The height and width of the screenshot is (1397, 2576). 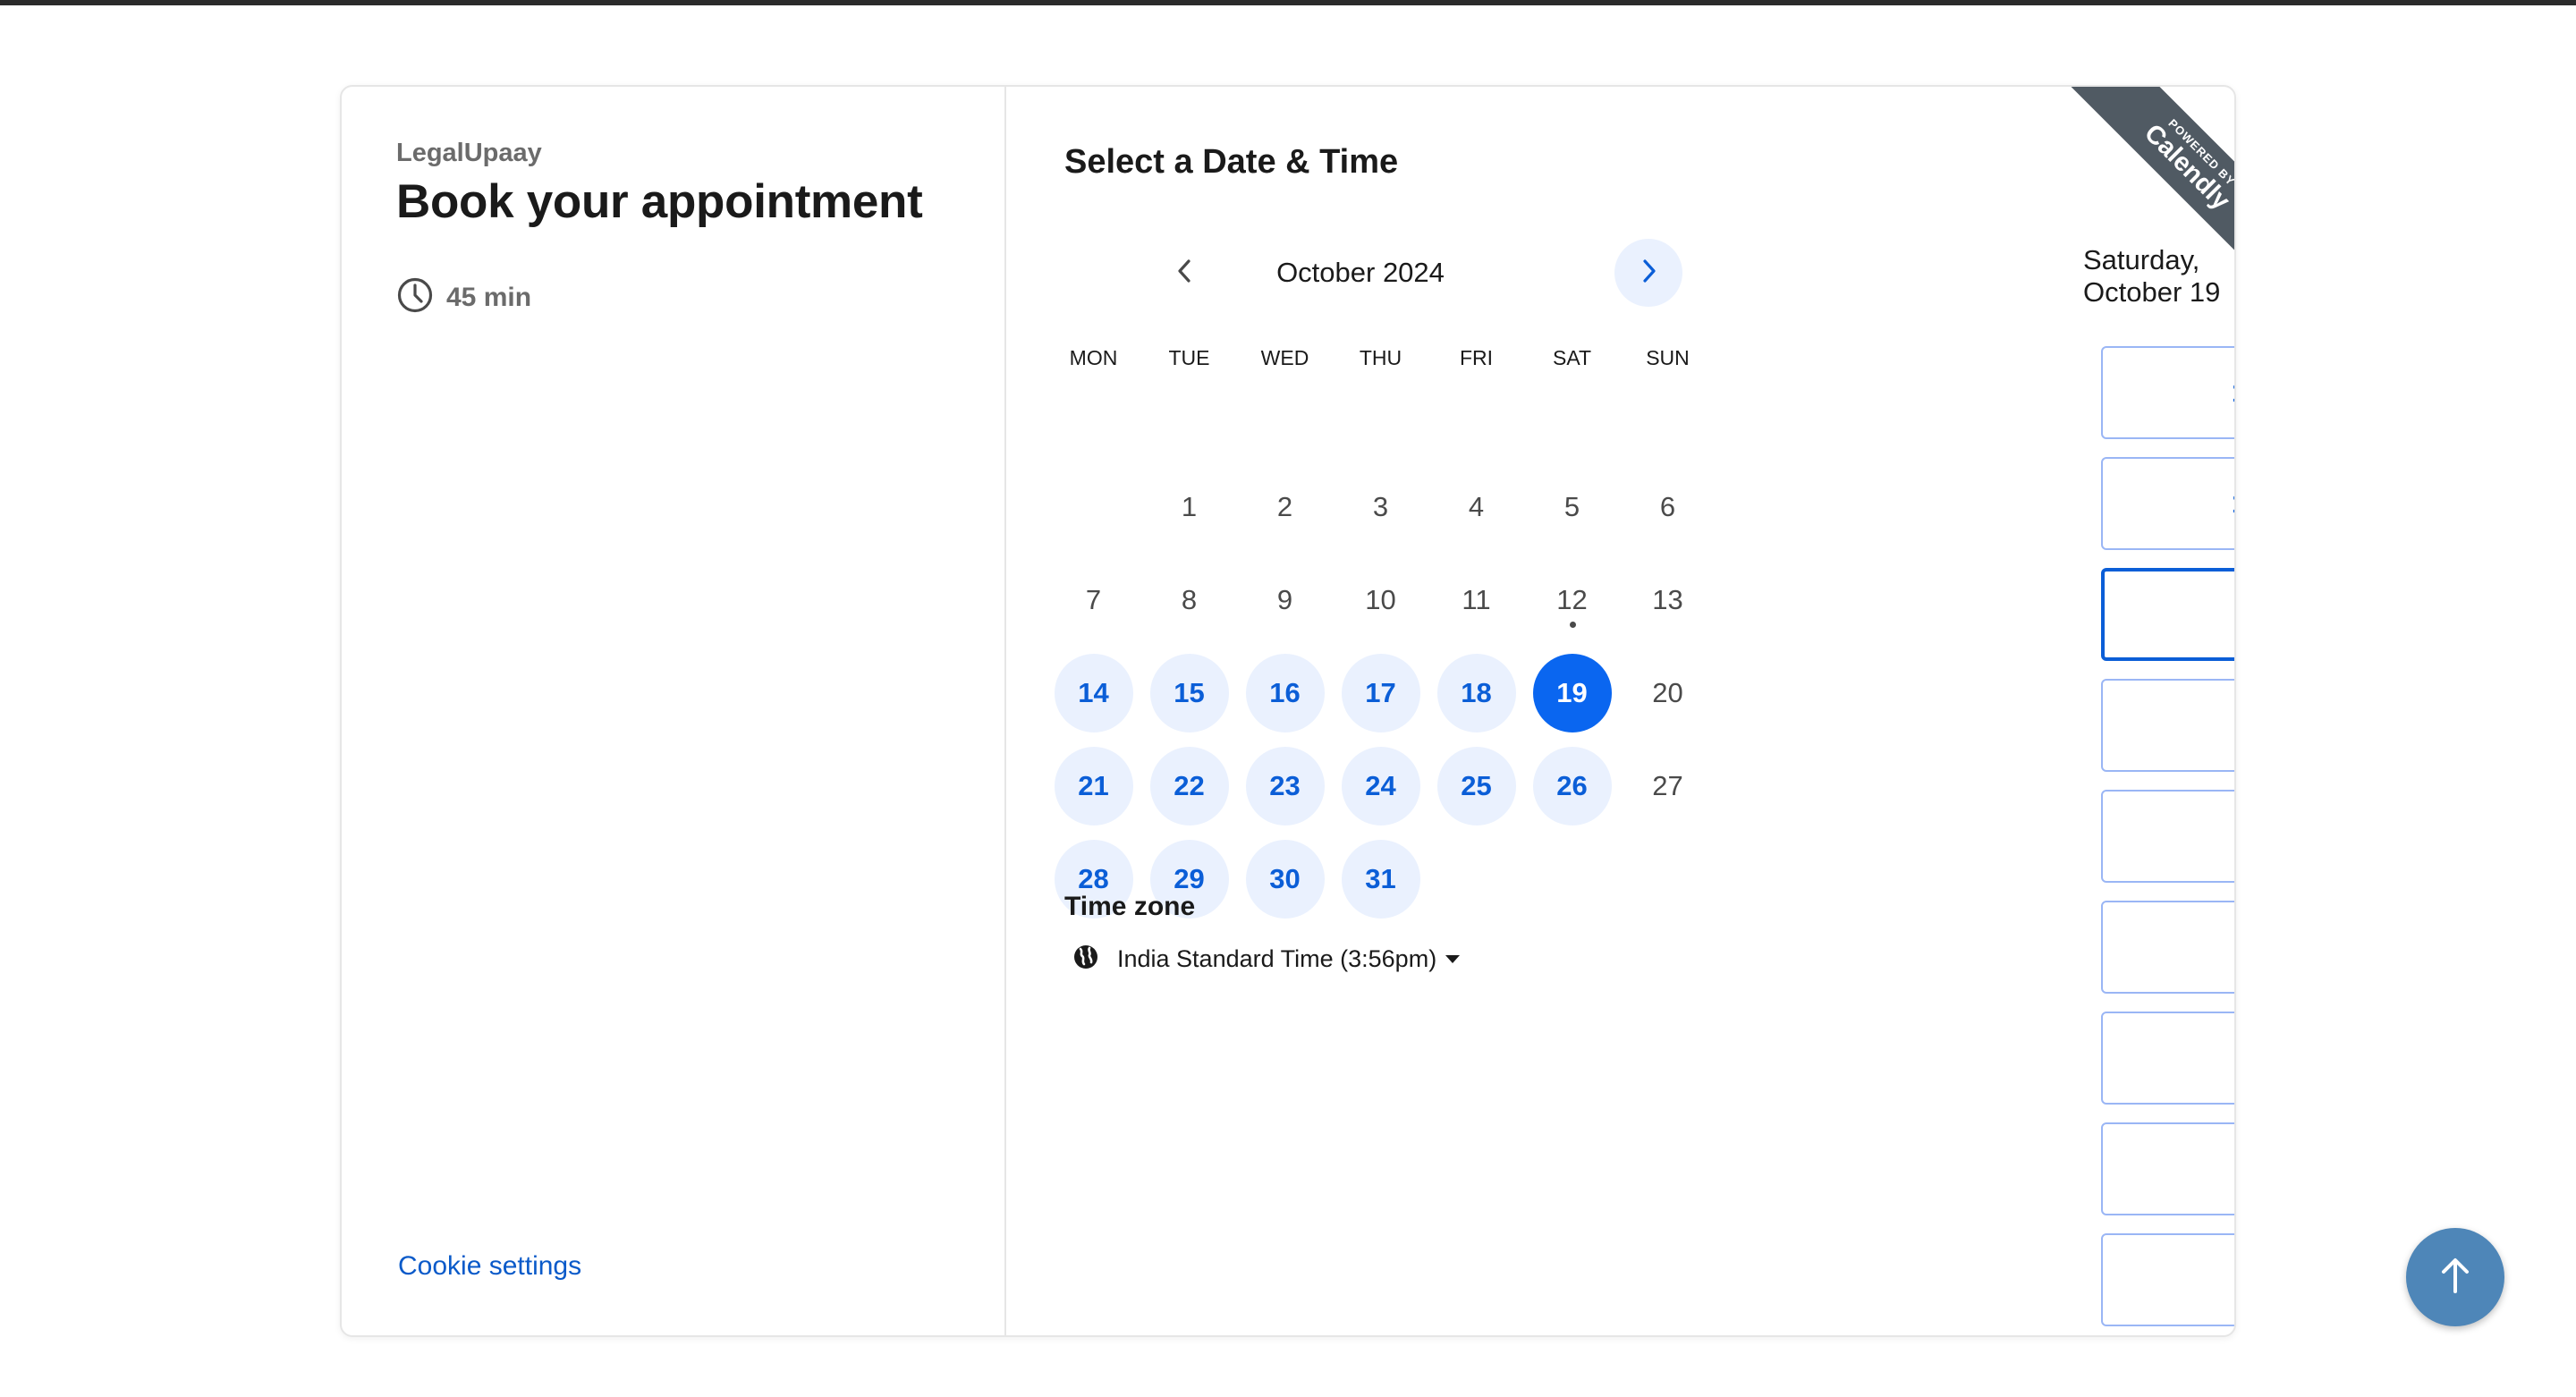 I want to click on day-number: 2, so click(x=1284, y=507).